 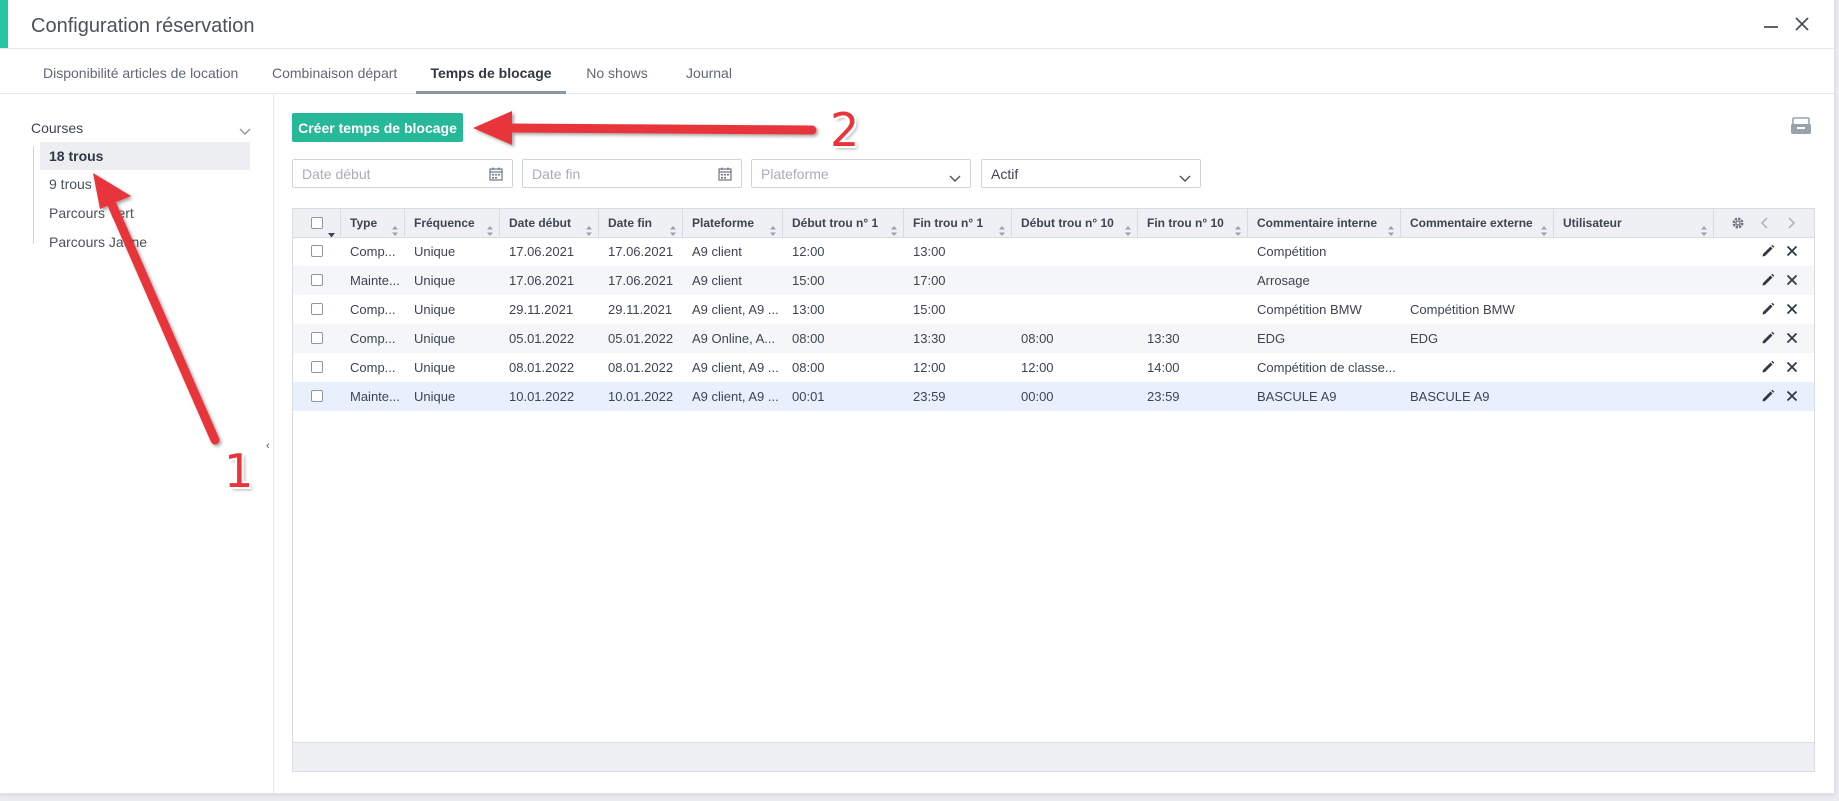 I want to click on course-item-parcours-vert: Parcours Vert, so click(x=145, y=213).